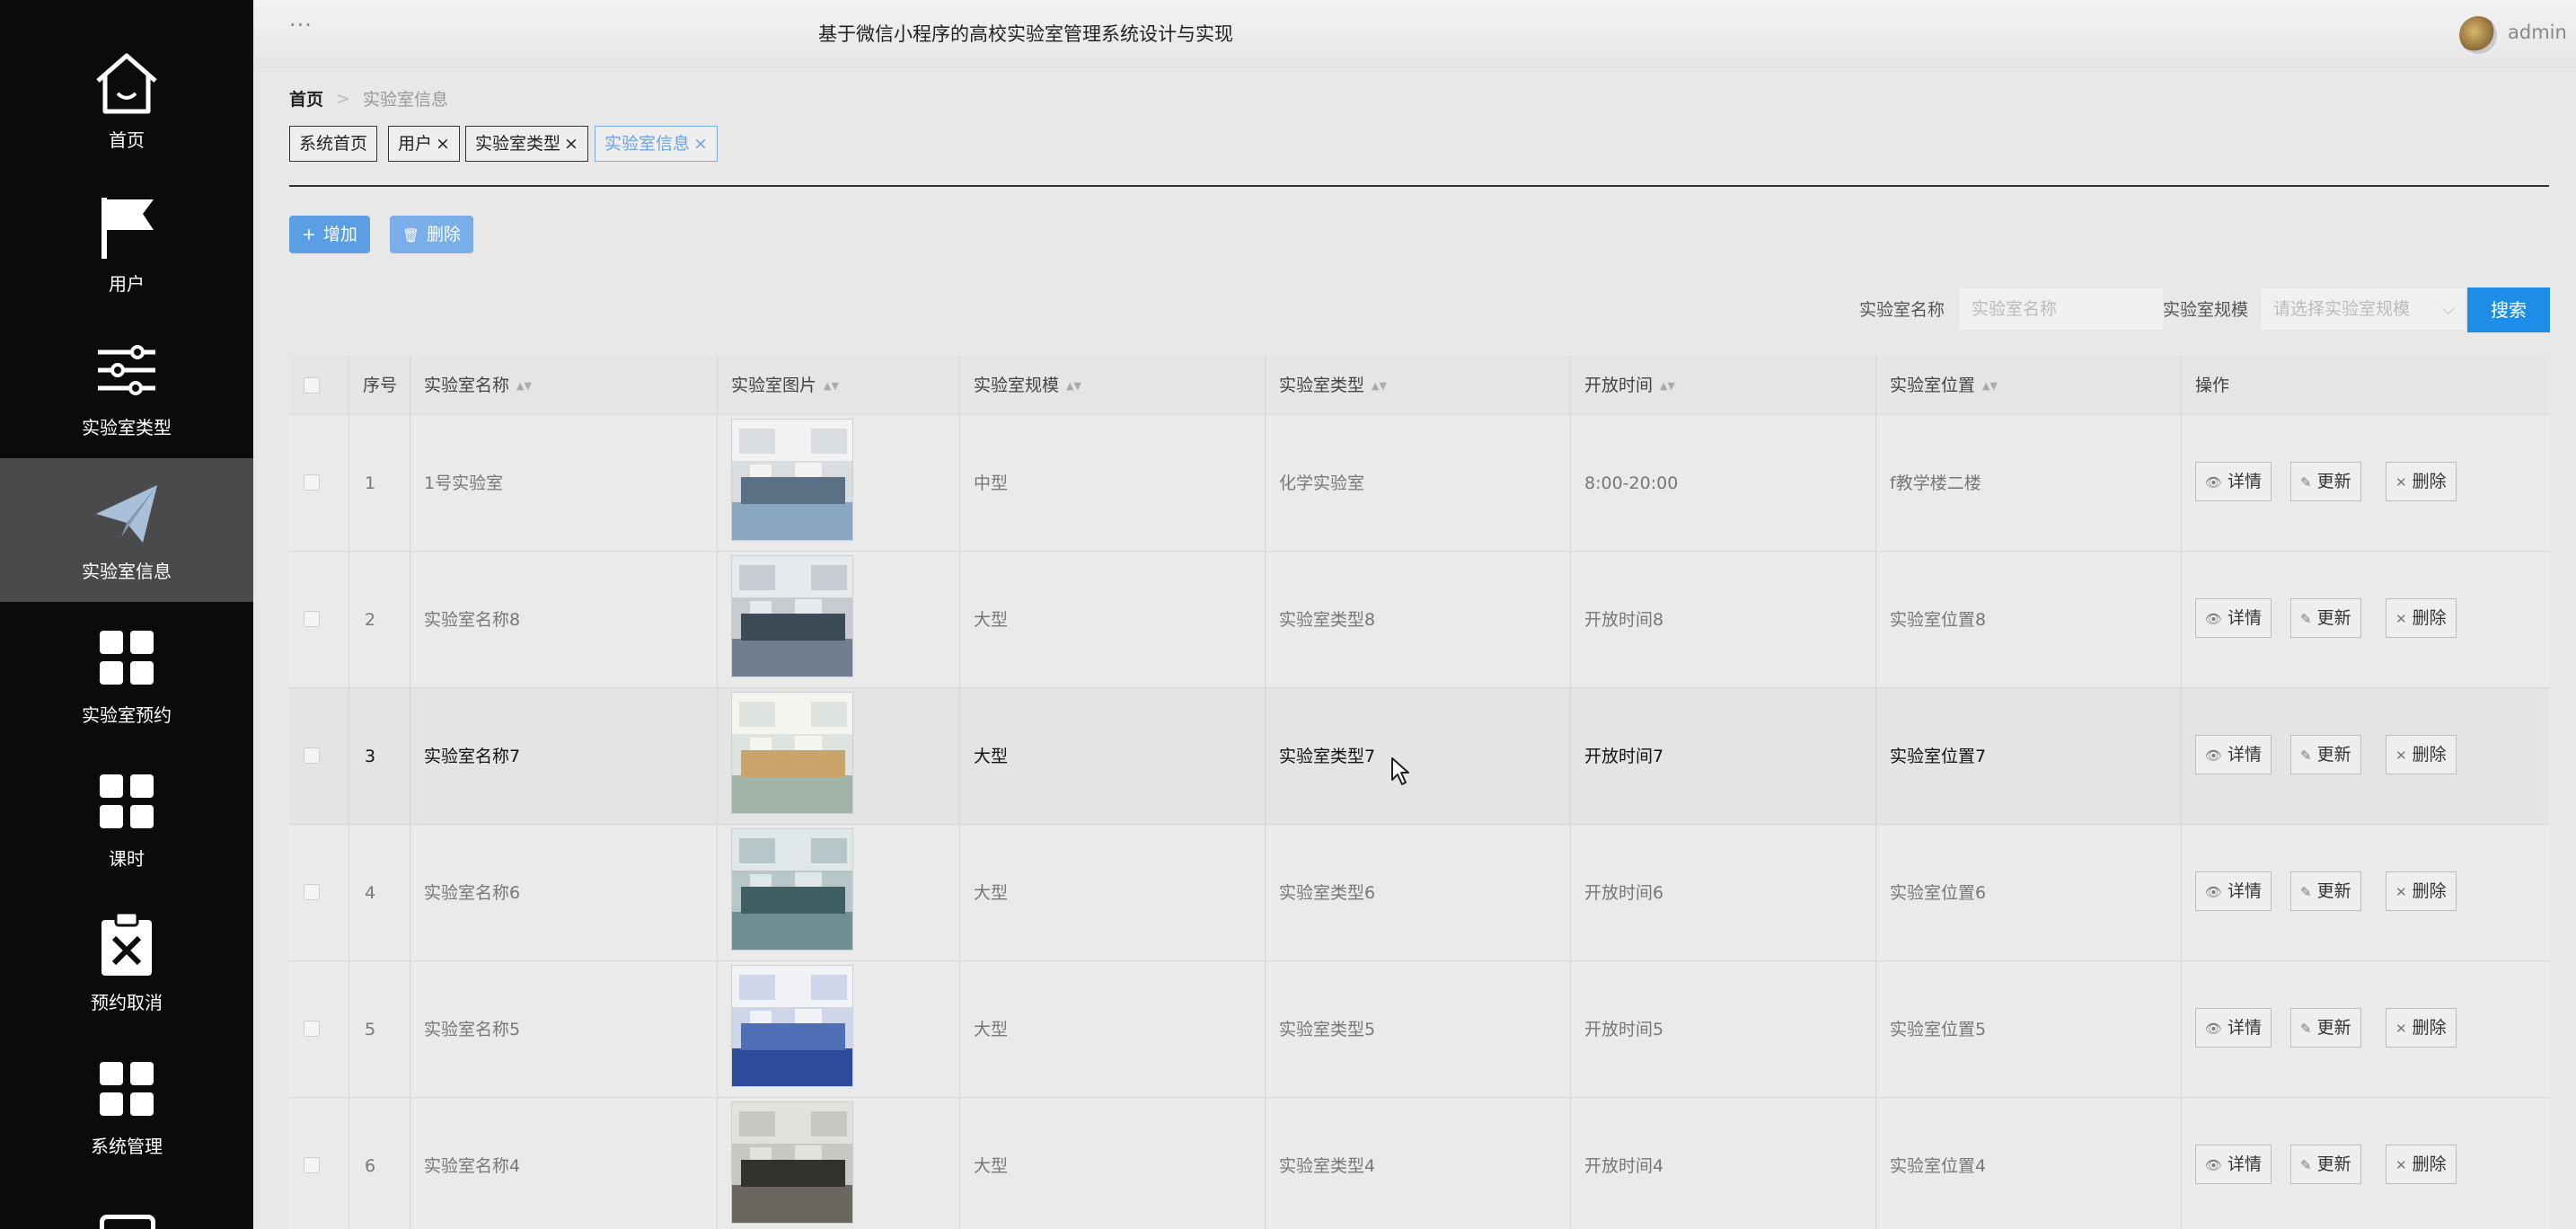 This screenshot has height=1229, width=2576. What do you see at coordinates (2342, 309) in the screenshot?
I see `select-placeholder: 请选择实验室规模` at bounding box center [2342, 309].